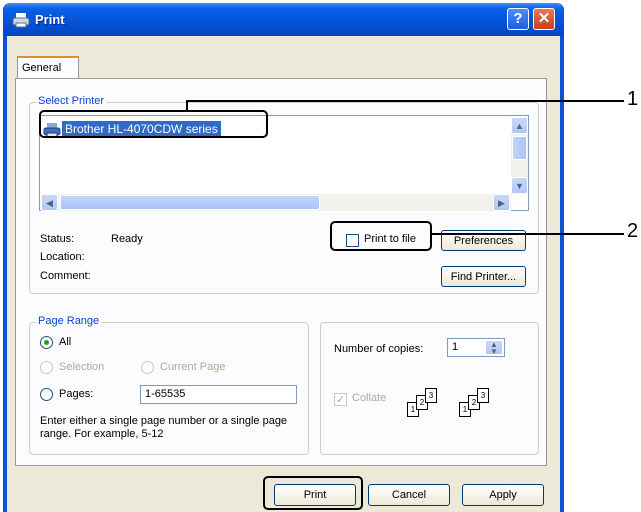 The image size is (641, 512). I want to click on pages-radio, so click(46, 394).